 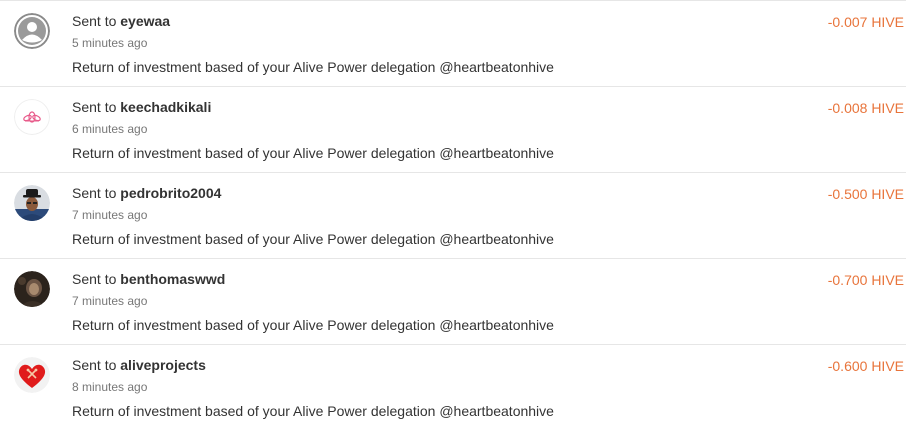 What do you see at coordinates (32, 203) in the screenshot?
I see `man-with-hat-avatar` at bounding box center [32, 203].